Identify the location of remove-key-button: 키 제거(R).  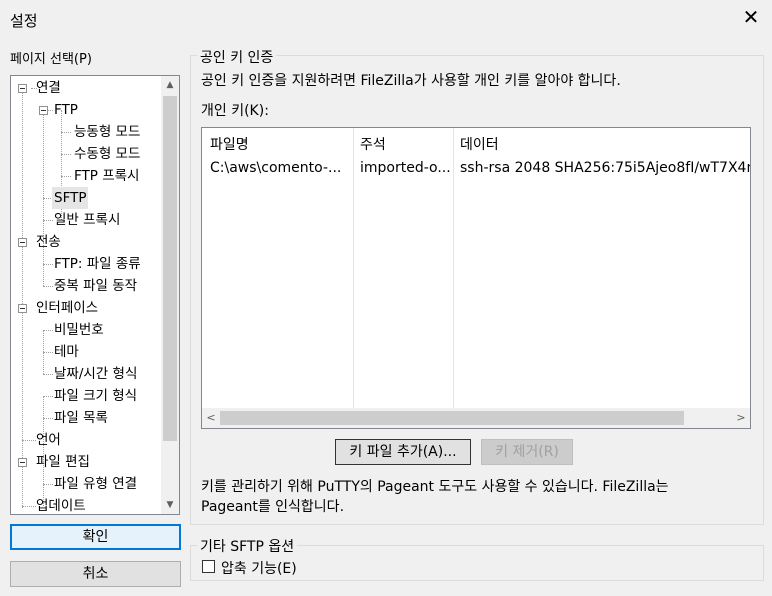
(527, 452).